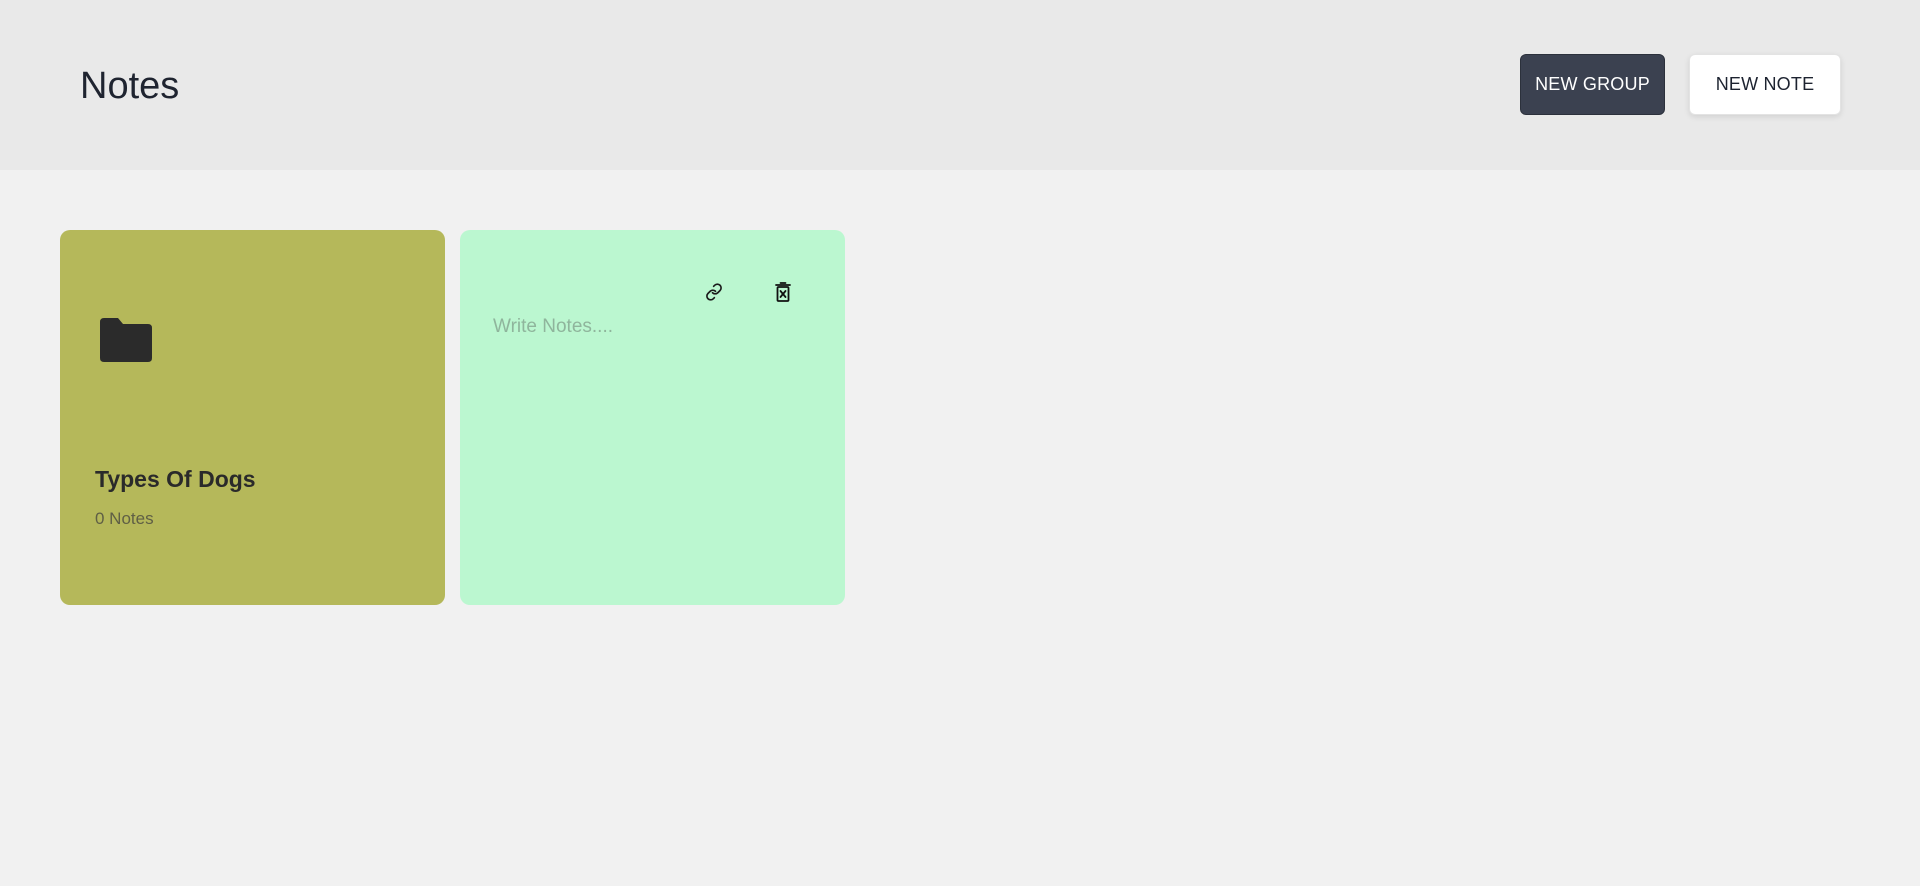  I want to click on new-group-button: NEW GROUP, so click(1592, 84).